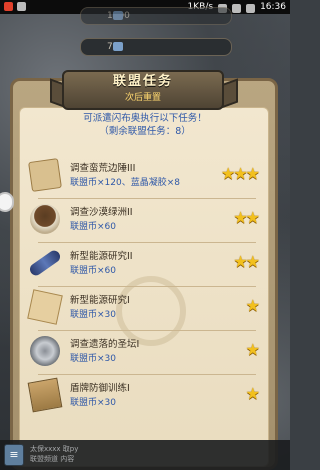  Describe the element at coordinates (21, 6) in the screenshot. I see `app-icon` at that location.